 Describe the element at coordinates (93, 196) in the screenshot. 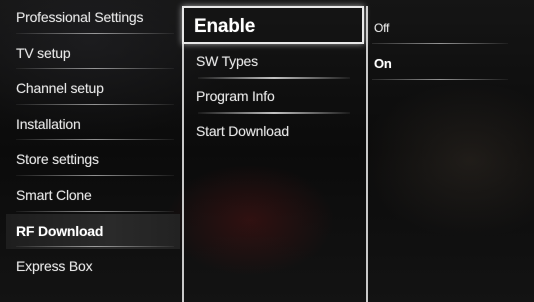

I see `menu-item-smart-clone: Smart Clone` at that location.